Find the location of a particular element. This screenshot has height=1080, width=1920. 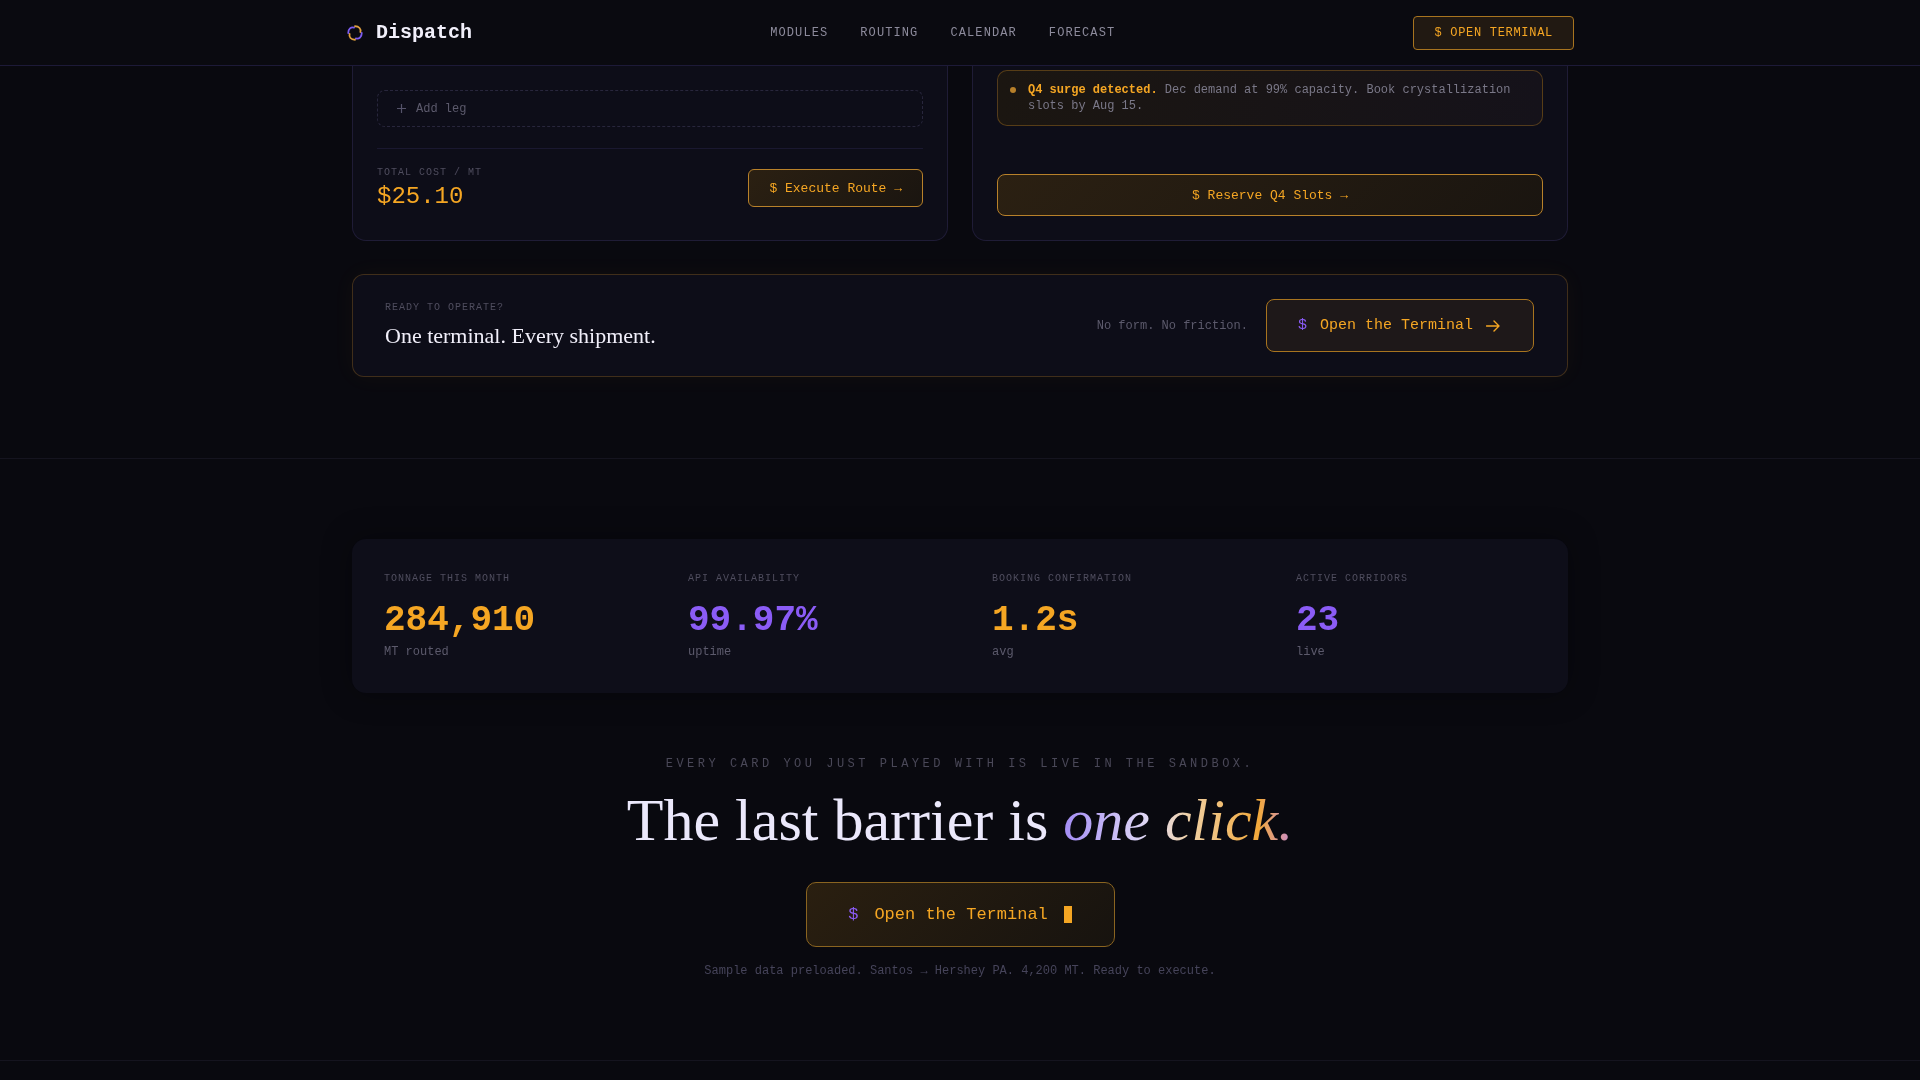

stat-value: 1.2s is located at coordinates (1036, 621).